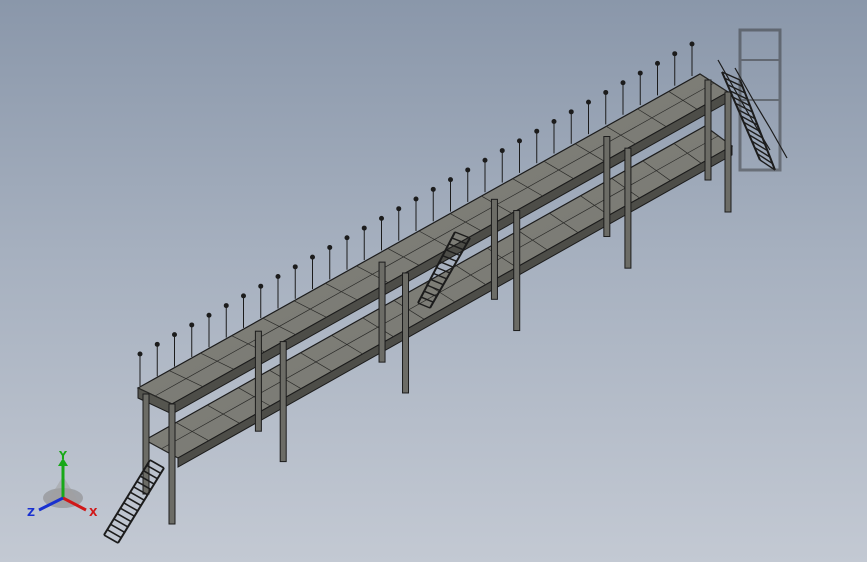 This screenshot has width=867, height=562. What do you see at coordinates (65, 486) in the screenshot?
I see `orientation-triad-icon: Y X Z` at bounding box center [65, 486].